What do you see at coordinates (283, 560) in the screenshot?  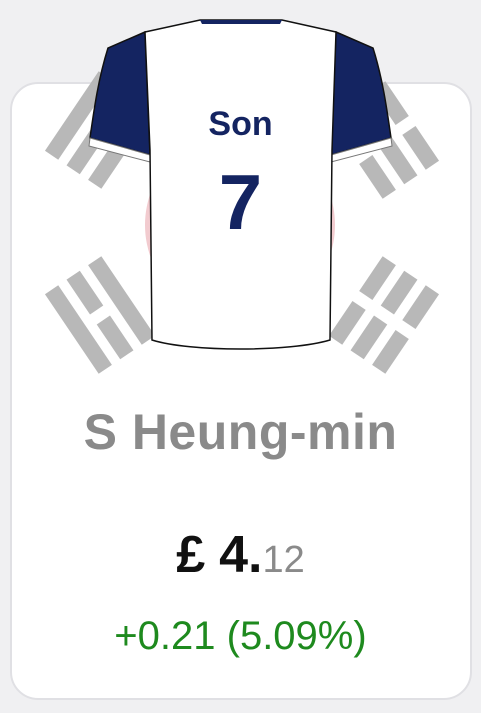 I see `price-decimal: 12` at bounding box center [283, 560].